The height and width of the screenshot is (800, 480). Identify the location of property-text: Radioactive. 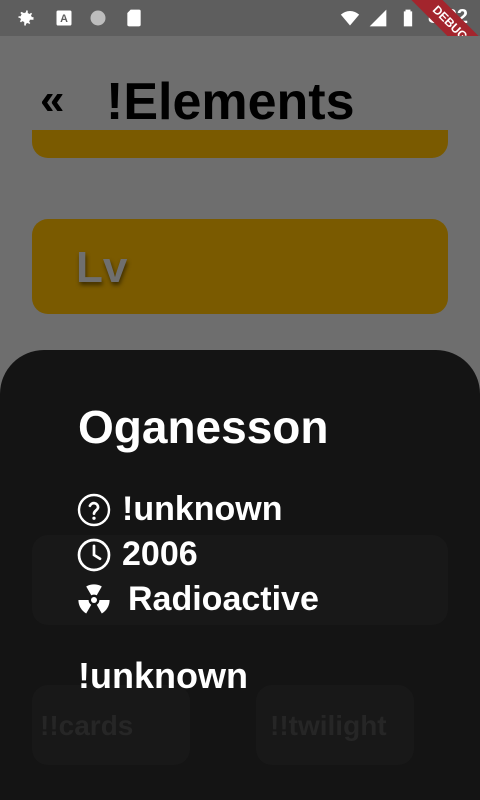
(223, 599).